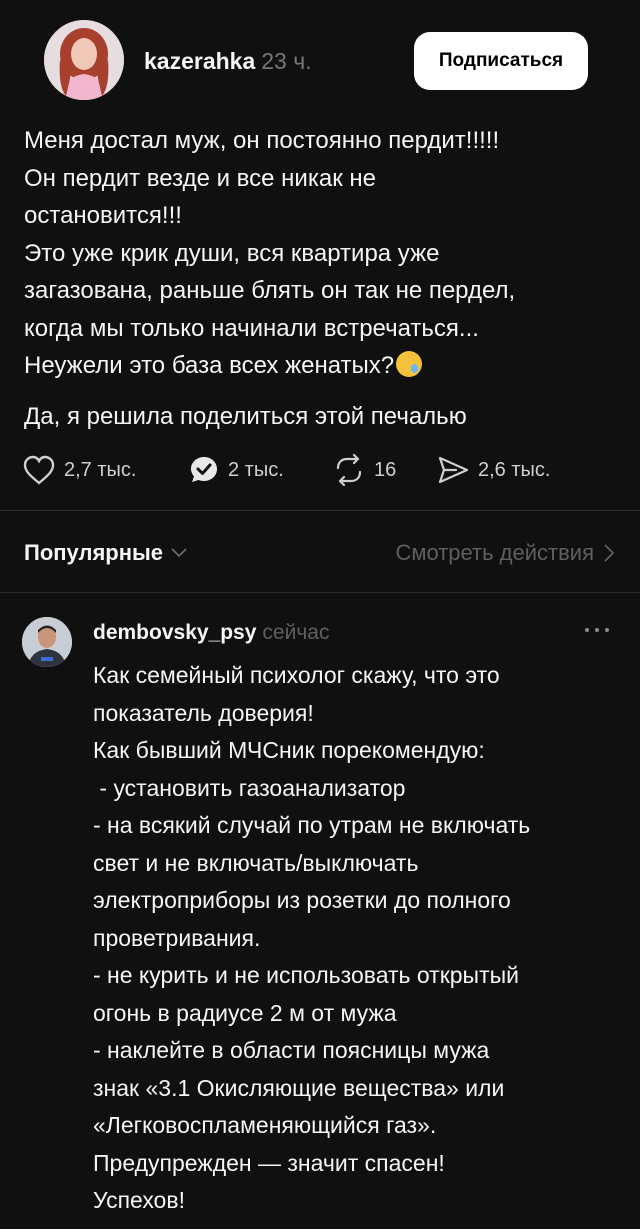 The height and width of the screenshot is (1229, 640). Describe the element at coordinates (494, 552) in the screenshot. I see `view-activity-label: Смотреть действия` at that location.